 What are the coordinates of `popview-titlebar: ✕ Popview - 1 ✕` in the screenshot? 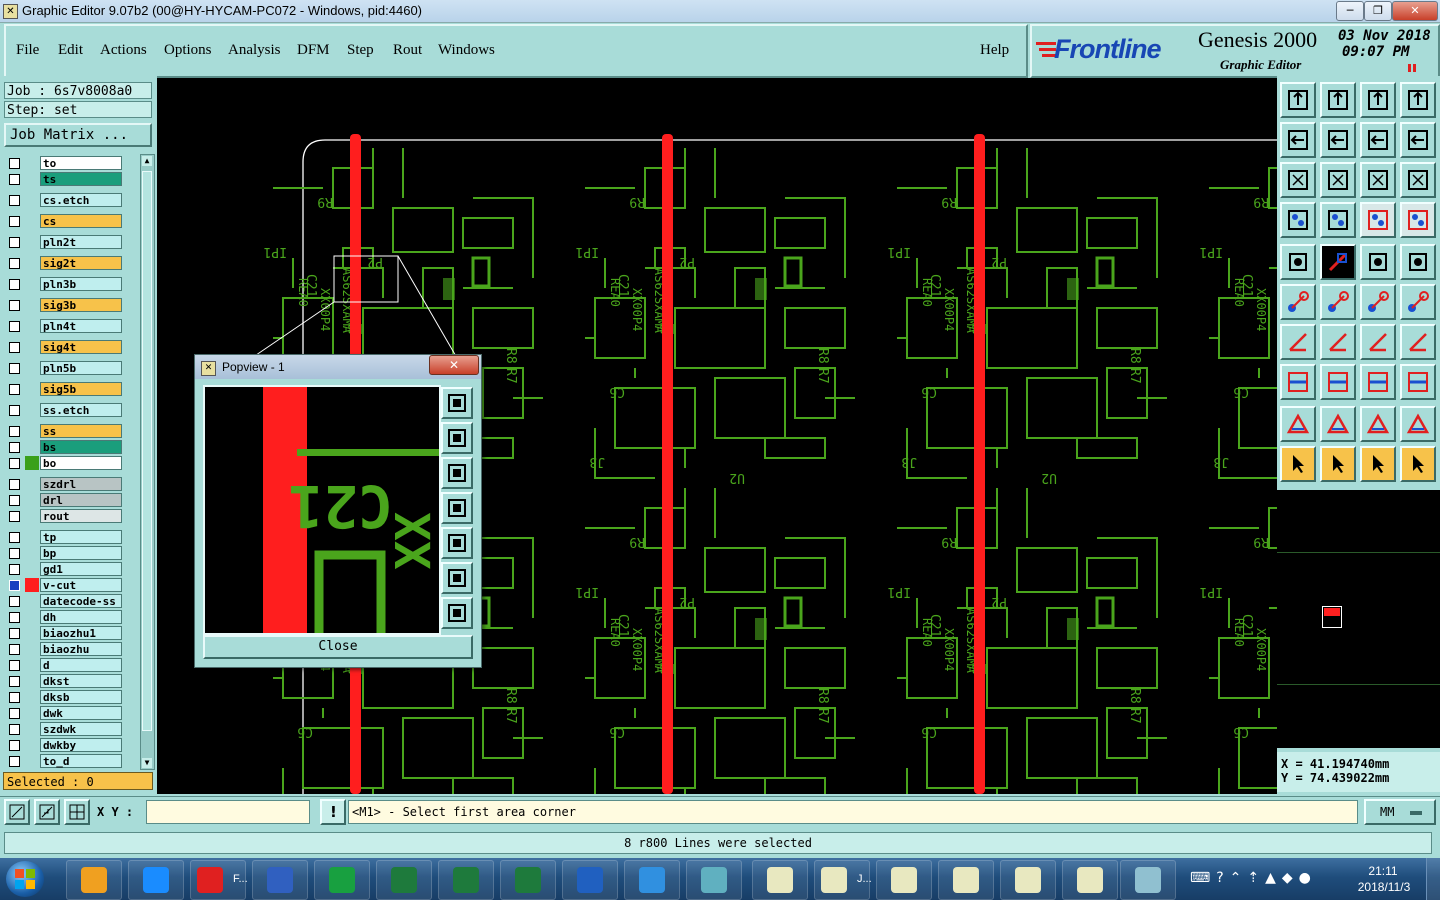 It's located at (338, 367).